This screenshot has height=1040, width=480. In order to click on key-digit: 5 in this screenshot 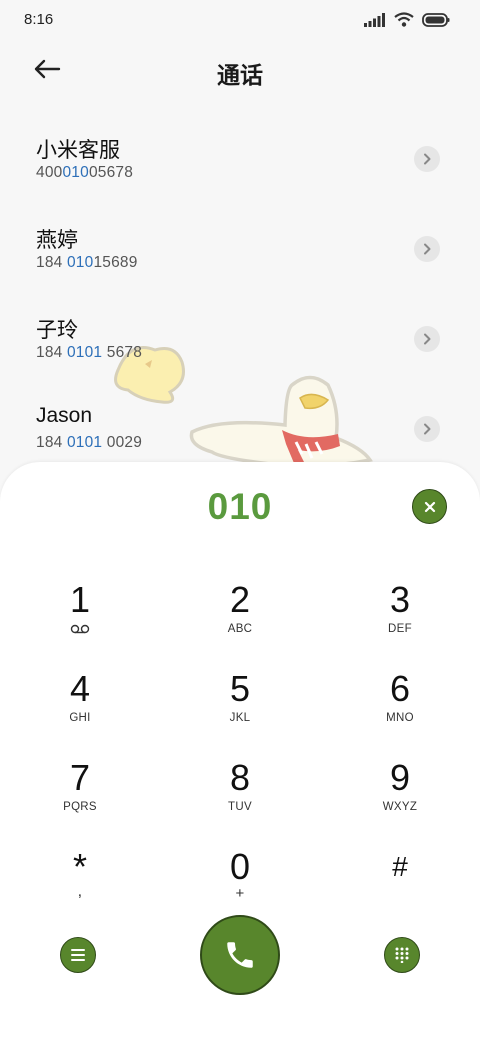, I will do `click(240, 688)`.